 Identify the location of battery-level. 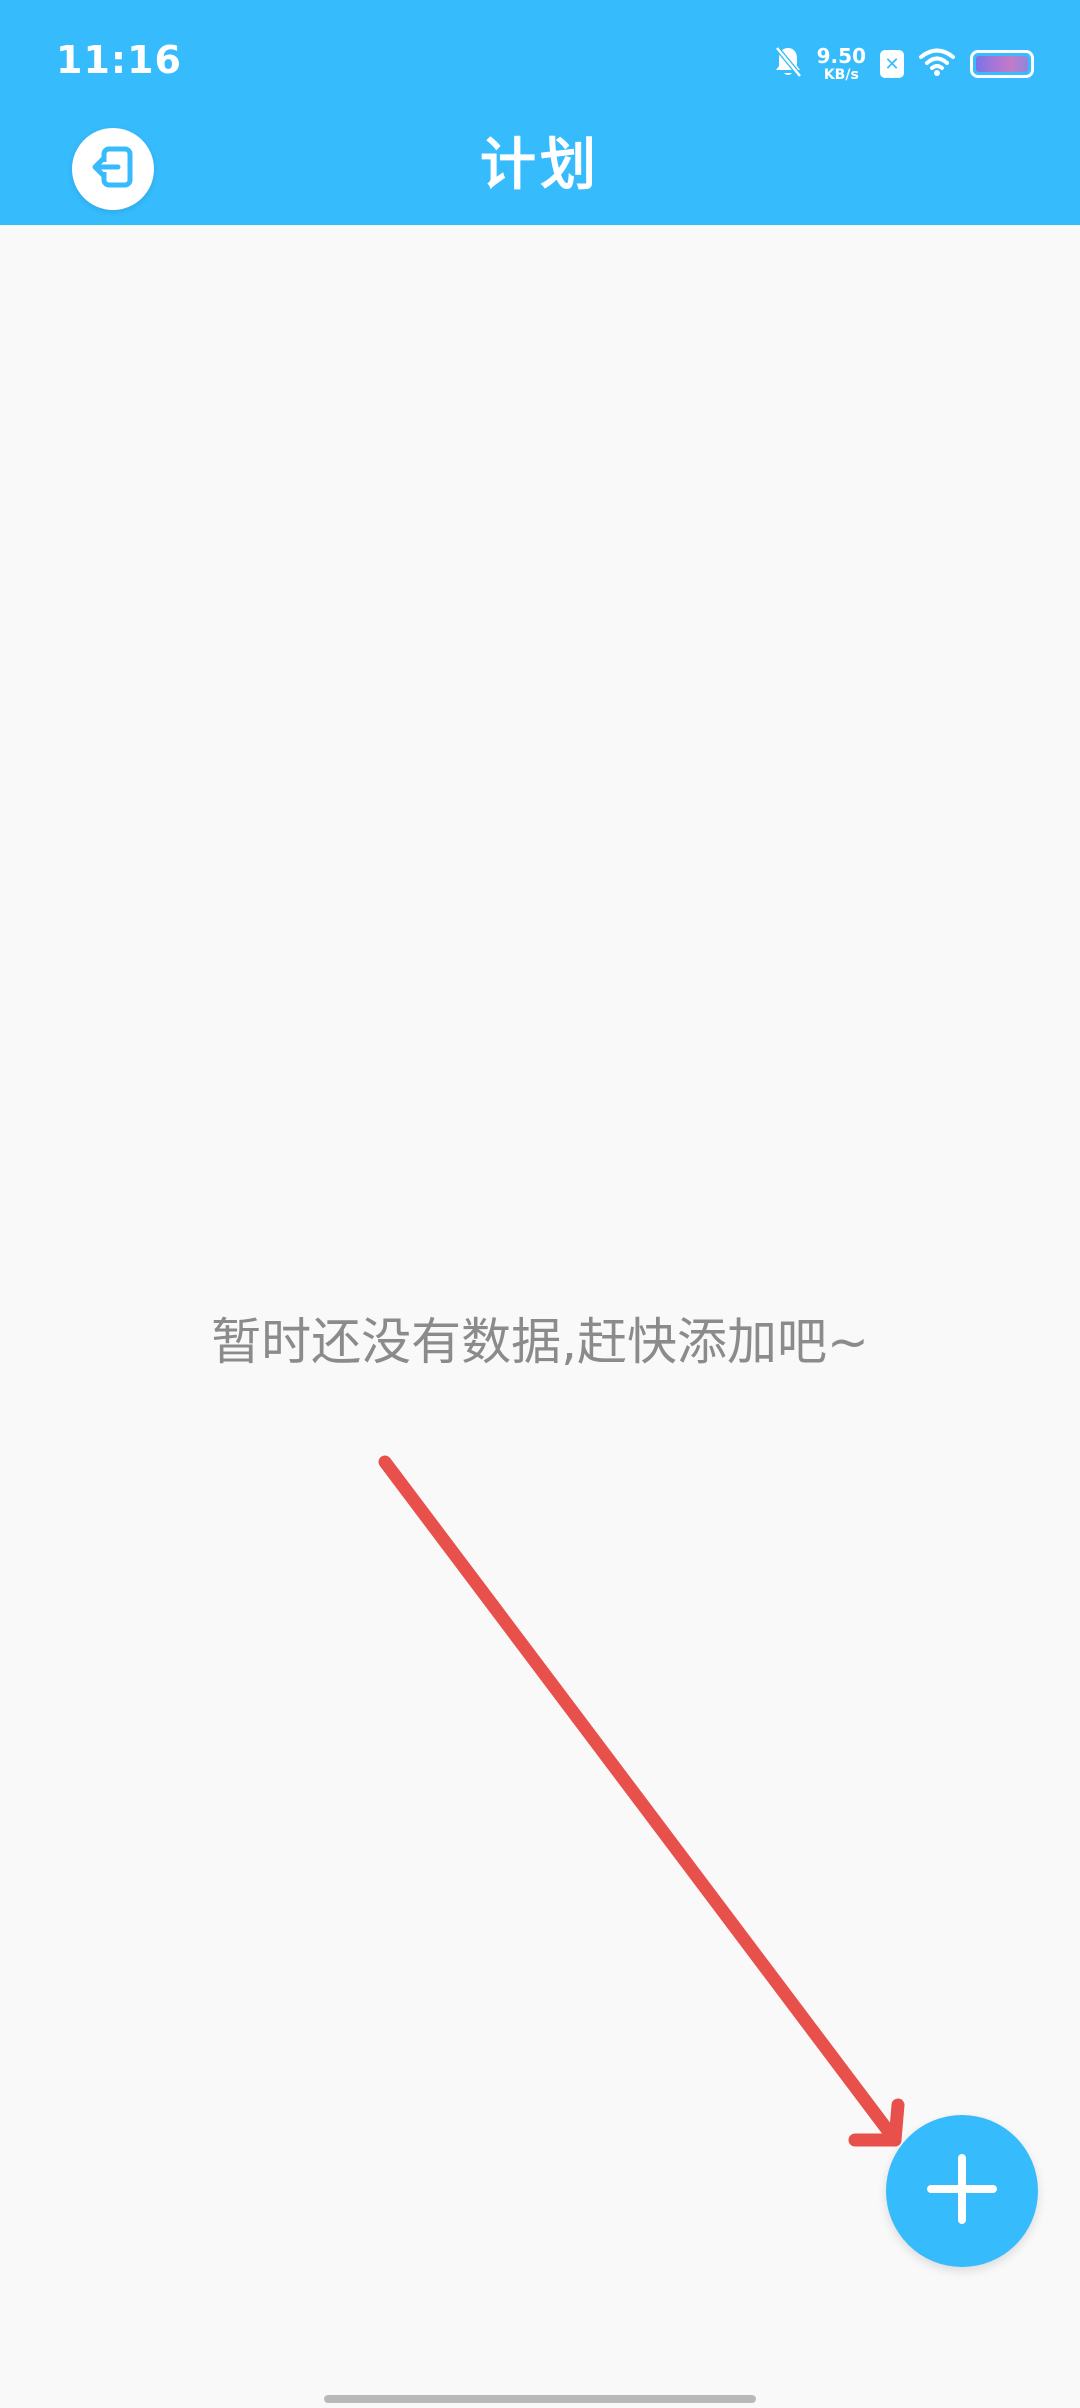
(1002, 64).